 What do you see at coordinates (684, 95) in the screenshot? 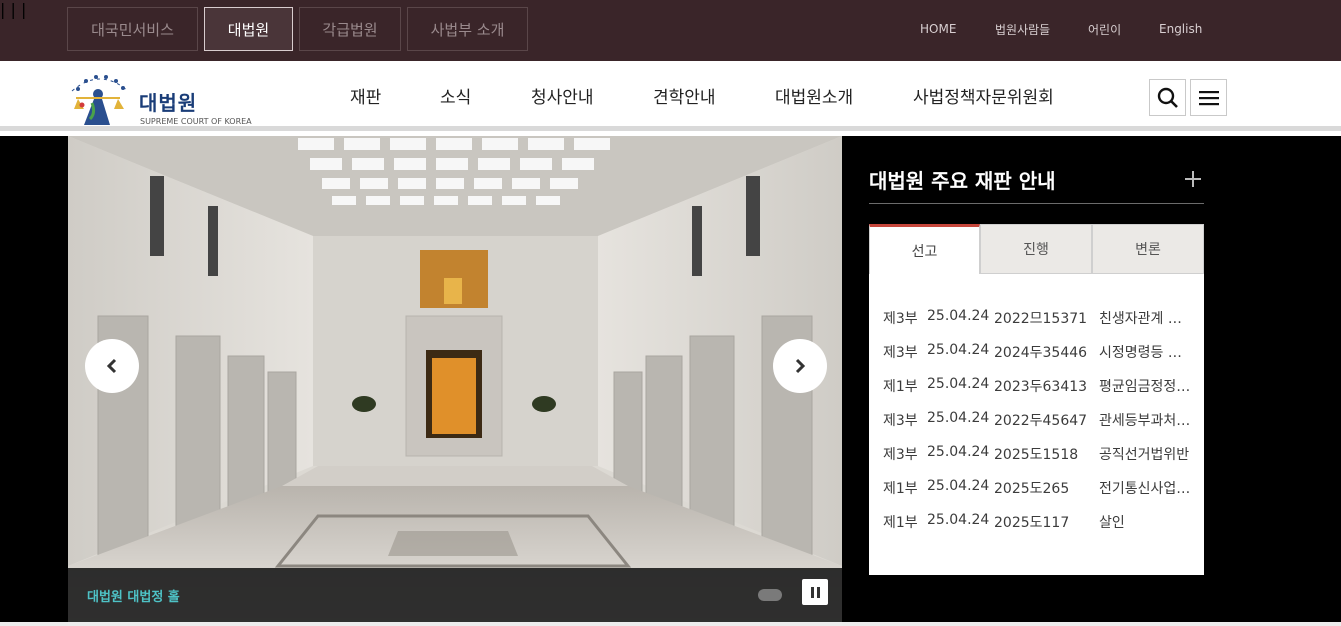
I see `nav-tour-guide: 견학안내` at bounding box center [684, 95].